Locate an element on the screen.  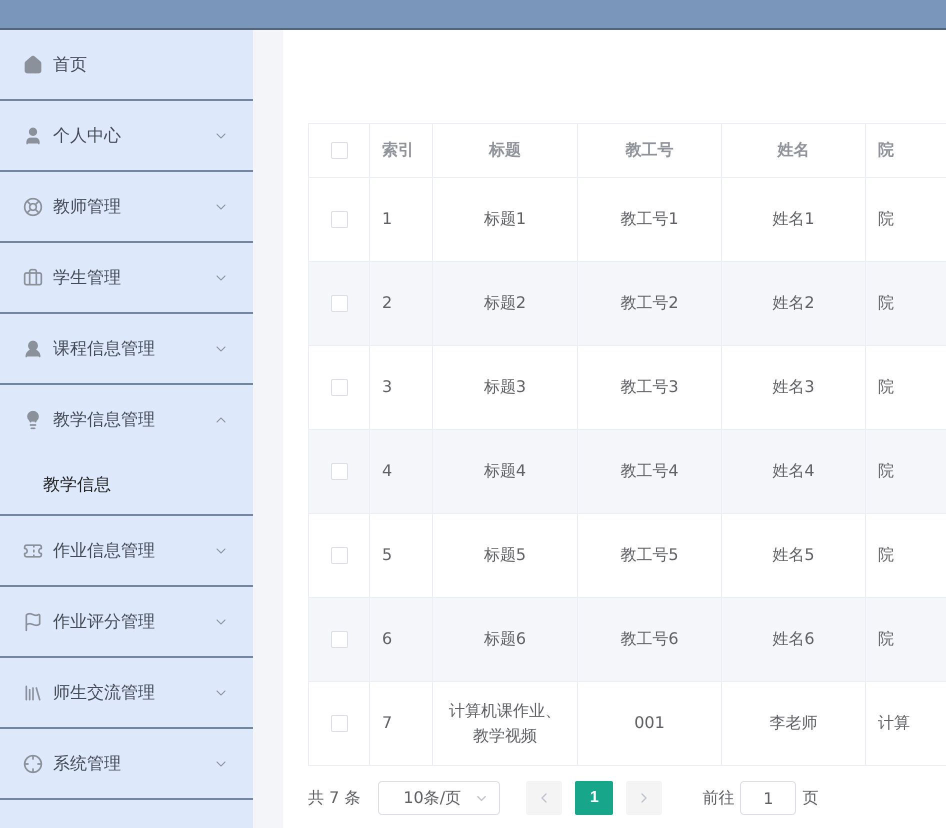
table-cell: 1 is located at coordinates (401, 219).